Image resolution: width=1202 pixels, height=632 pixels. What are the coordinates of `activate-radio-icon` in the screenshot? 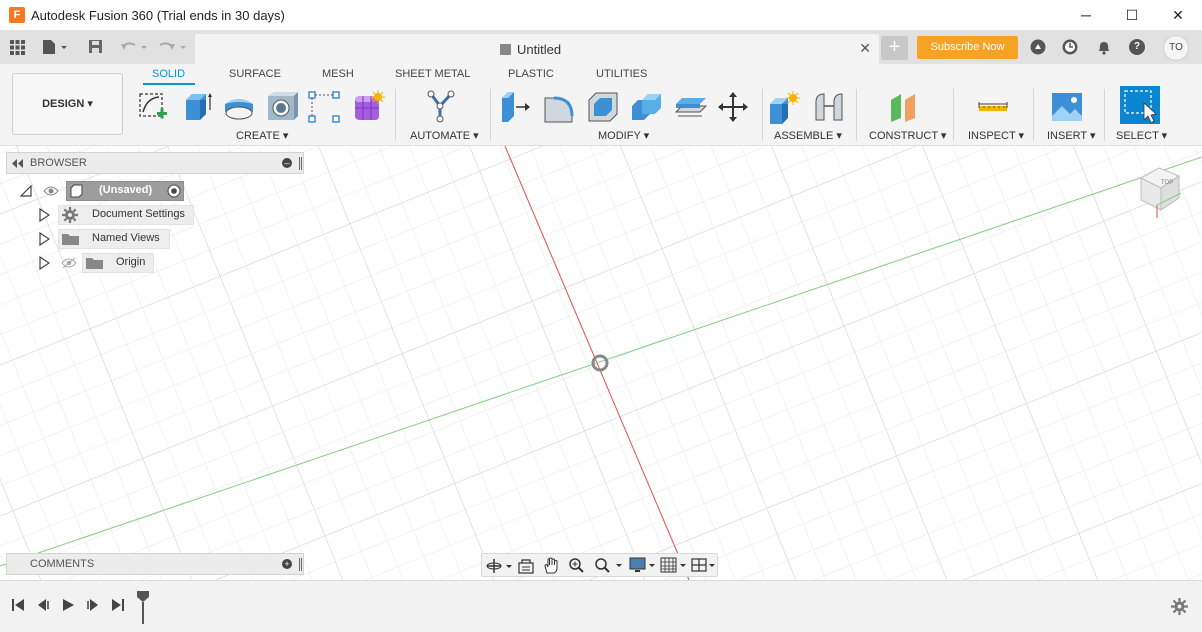 It's located at (174, 191).